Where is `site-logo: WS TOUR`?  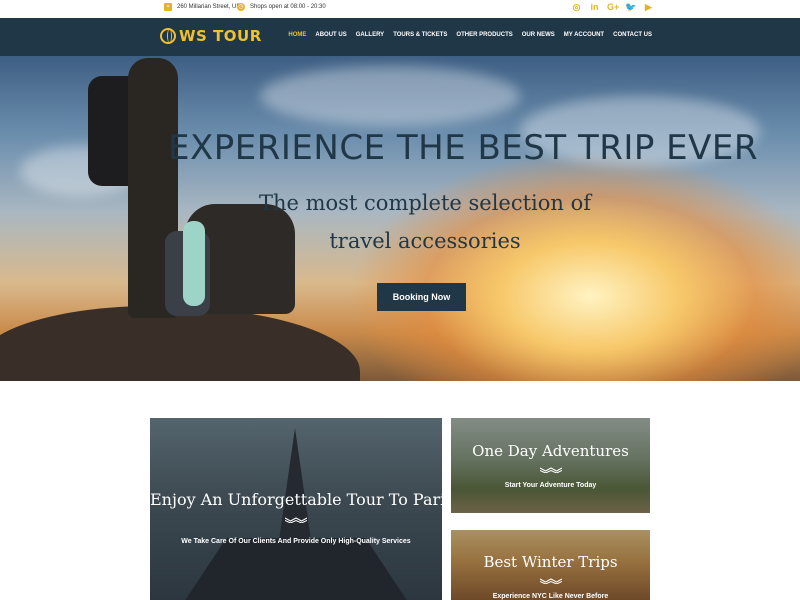 site-logo: WS TOUR is located at coordinates (211, 36).